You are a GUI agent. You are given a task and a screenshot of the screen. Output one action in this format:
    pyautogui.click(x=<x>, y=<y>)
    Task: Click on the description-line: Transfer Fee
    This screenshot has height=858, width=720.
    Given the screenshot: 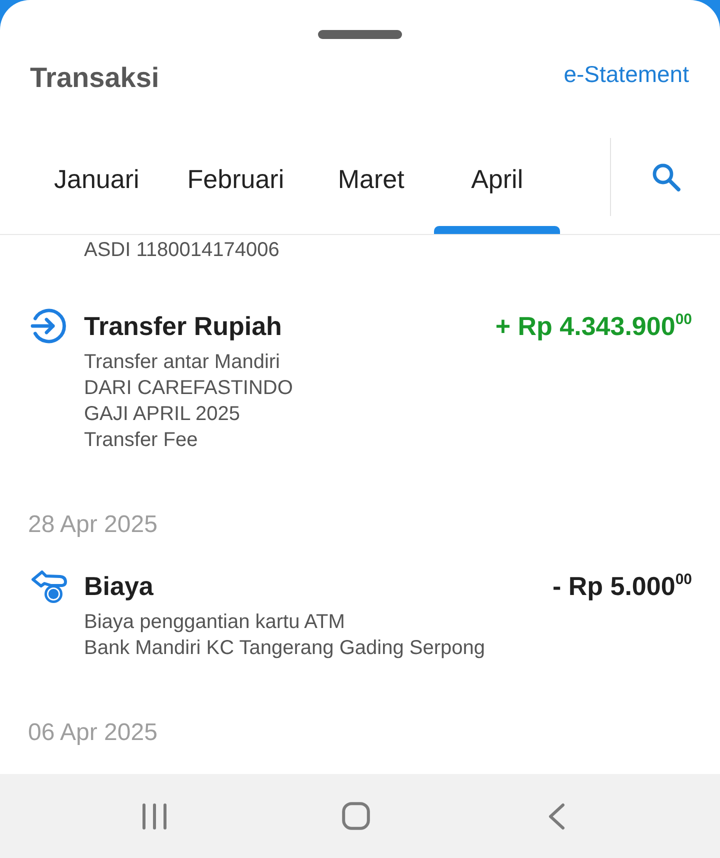 What is the action you would take?
    pyautogui.click(x=141, y=440)
    